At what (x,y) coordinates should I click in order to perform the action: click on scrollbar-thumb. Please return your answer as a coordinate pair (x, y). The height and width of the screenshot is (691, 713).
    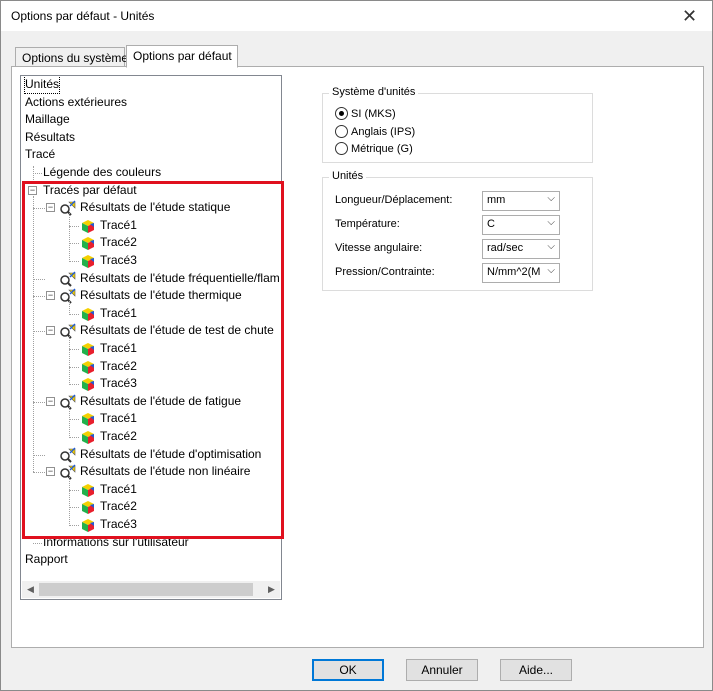
    Looking at the image, I should click on (146, 589).